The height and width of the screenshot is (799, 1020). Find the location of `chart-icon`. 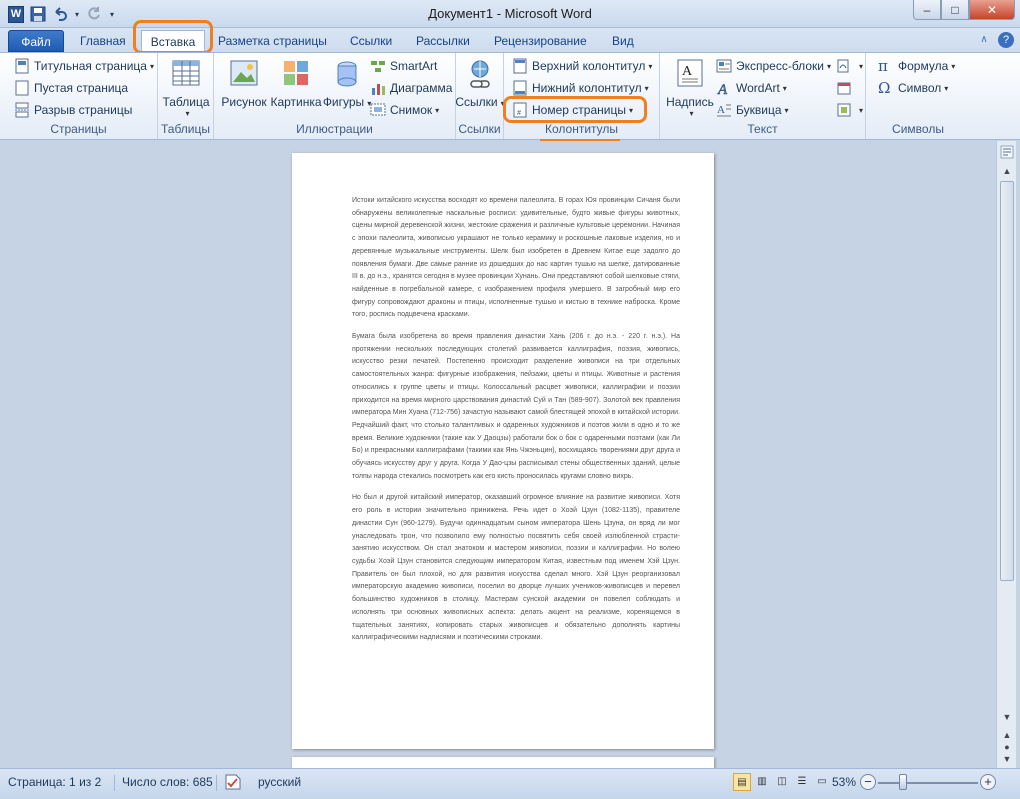

chart-icon is located at coordinates (378, 89).